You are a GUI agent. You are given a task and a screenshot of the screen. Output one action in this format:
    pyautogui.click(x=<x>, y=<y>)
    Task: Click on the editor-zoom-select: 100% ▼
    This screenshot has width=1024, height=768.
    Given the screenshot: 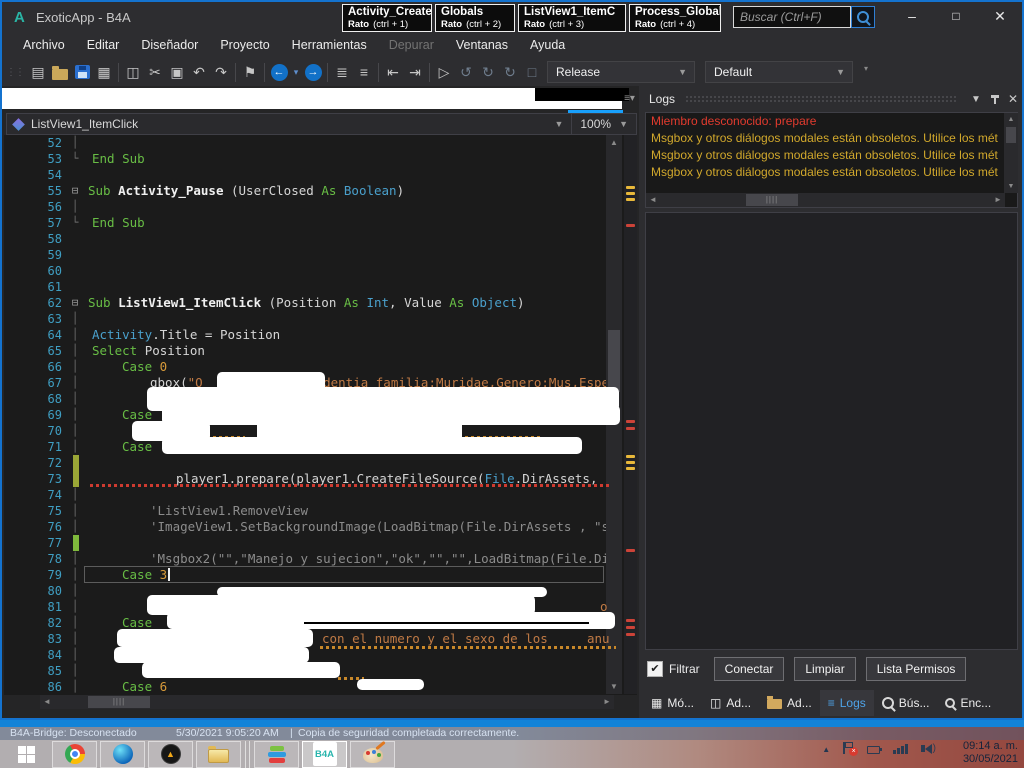 What is the action you would take?
    pyautogui.click(x=603, y=124)
    